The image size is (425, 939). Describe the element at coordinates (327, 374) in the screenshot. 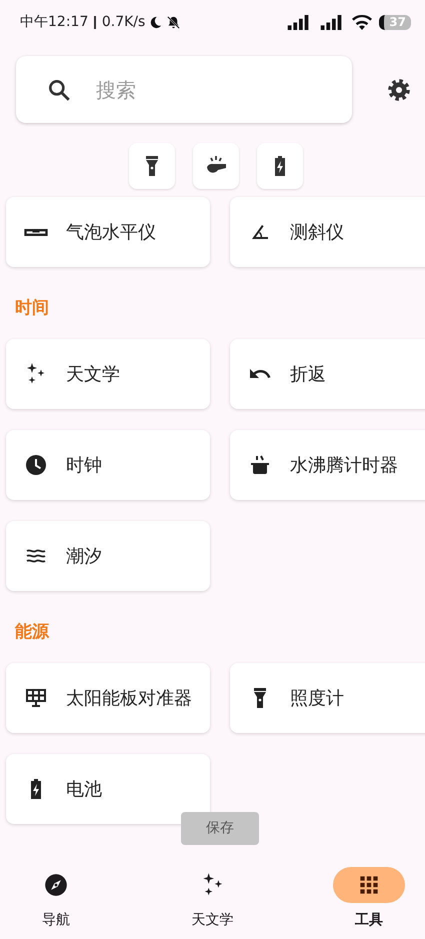

I see `tool-card: 折返` at that location.